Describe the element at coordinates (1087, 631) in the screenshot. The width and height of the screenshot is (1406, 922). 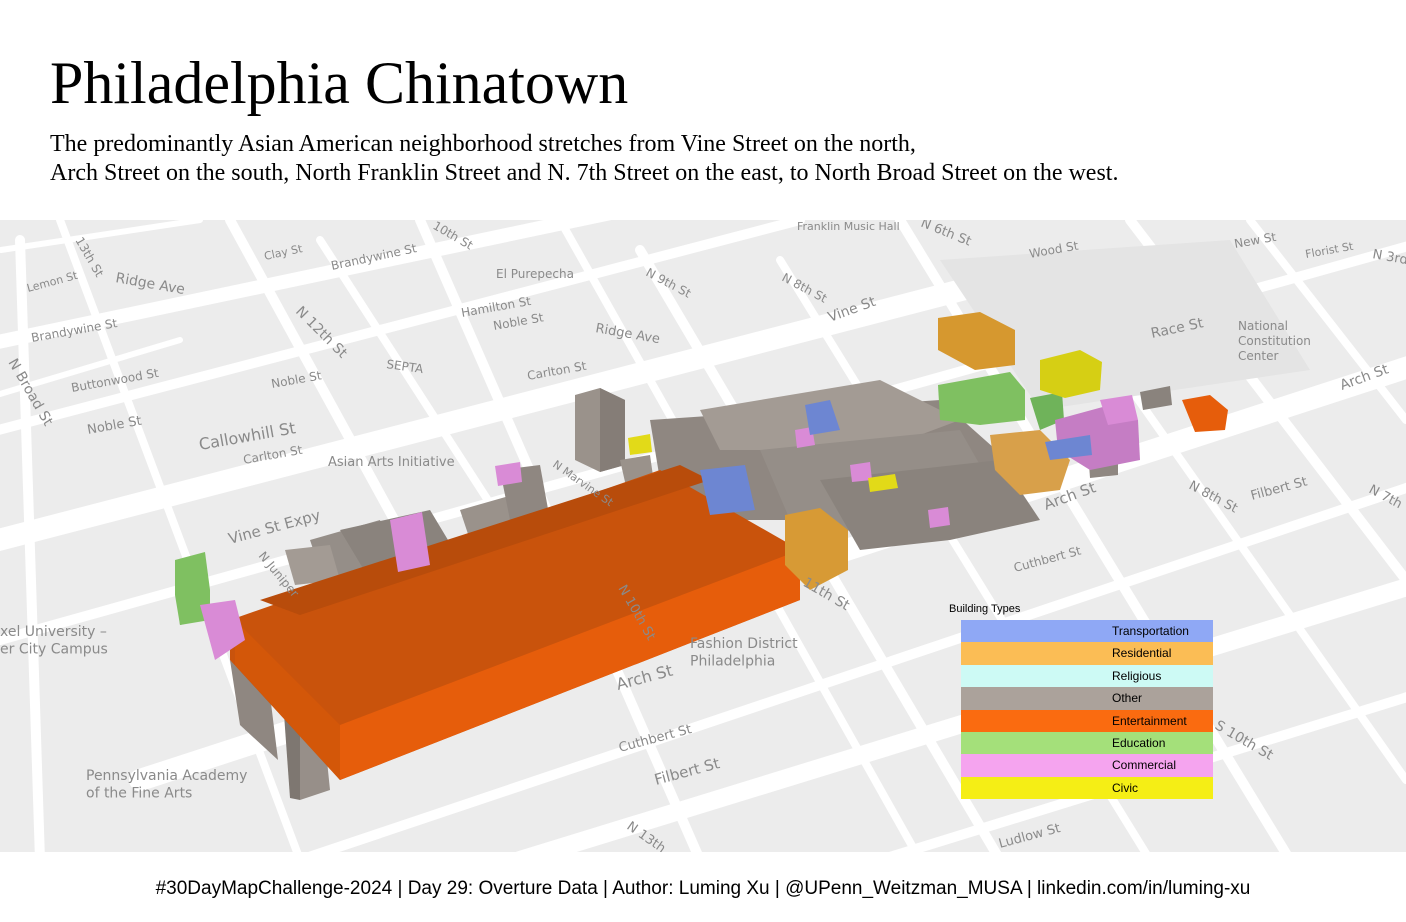
I see `legend-item-transportation: Transportation` at that location.